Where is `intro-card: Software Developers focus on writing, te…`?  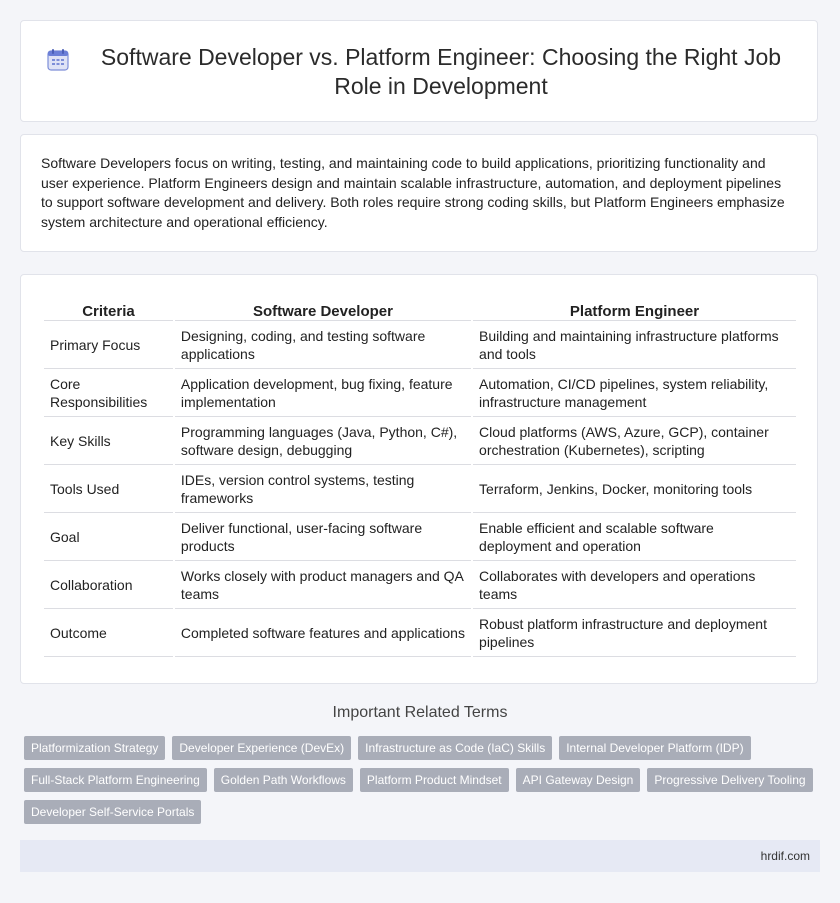 intro-card: Software Developers focus on writing, te… is located at coordinates (419, 193).